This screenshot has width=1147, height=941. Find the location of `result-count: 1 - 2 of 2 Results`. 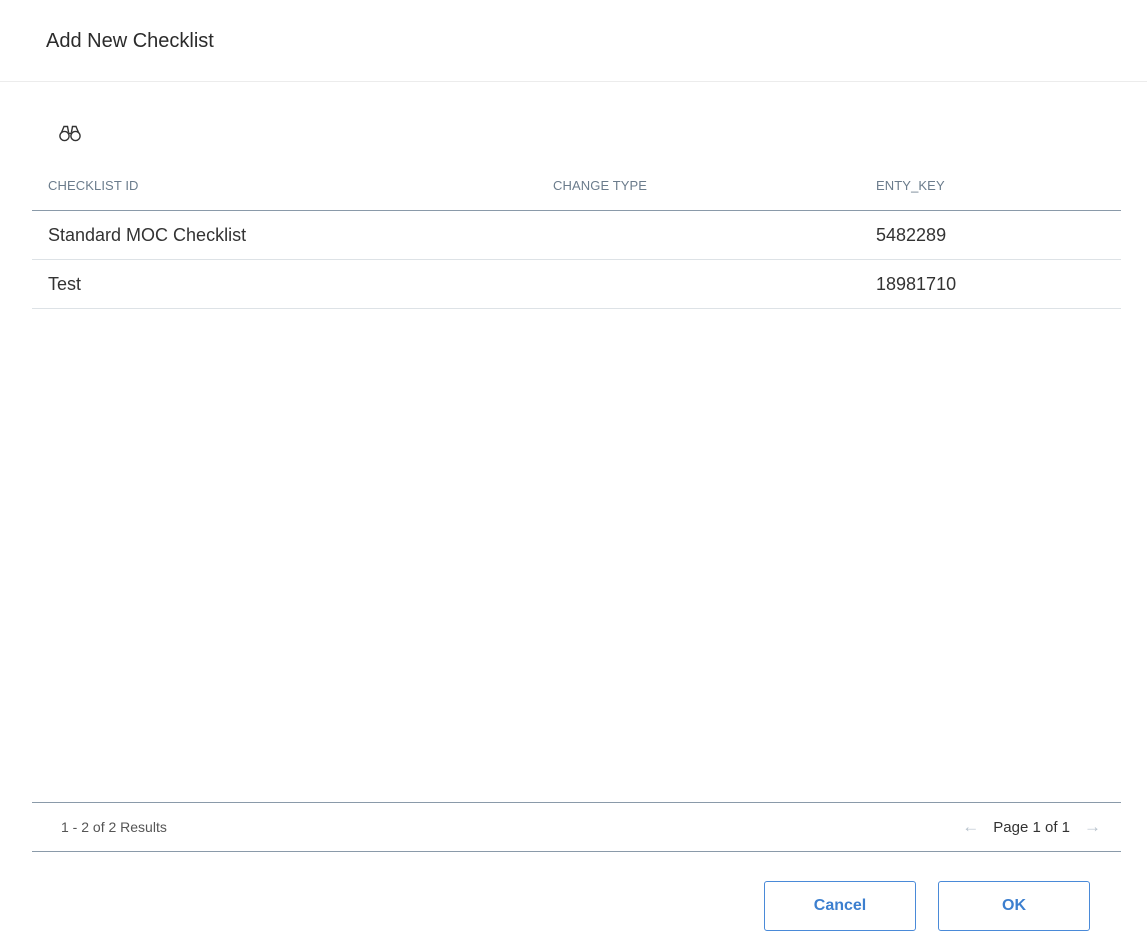

result-count: 1 - 2 of 2 Results is located at coordinates (114, 827).